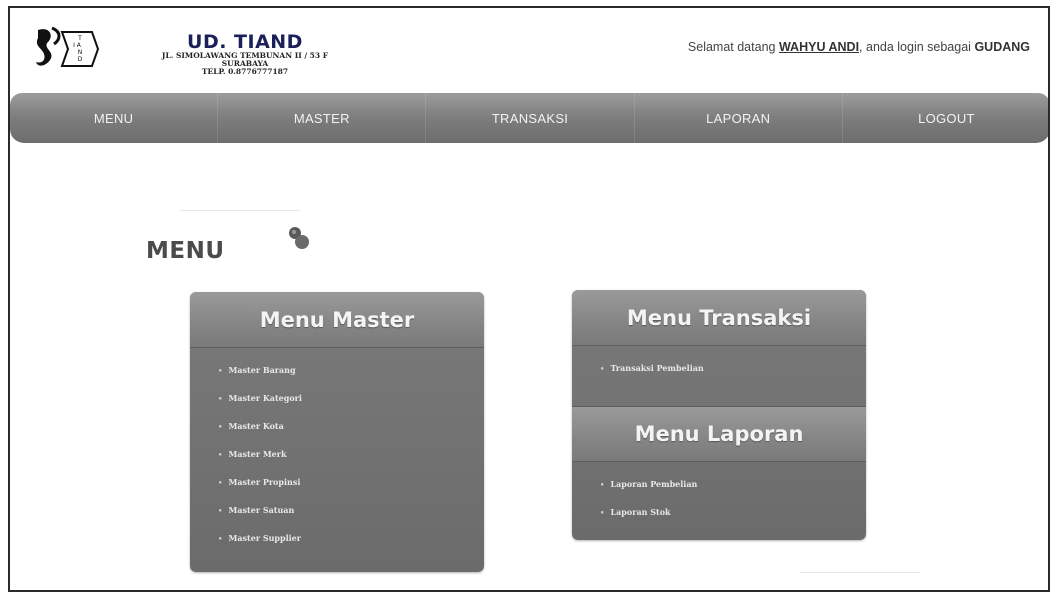  Describe the element at coordinates (245, 42) in the screenshot. I see `company-name: UD. TIAND` at that location.